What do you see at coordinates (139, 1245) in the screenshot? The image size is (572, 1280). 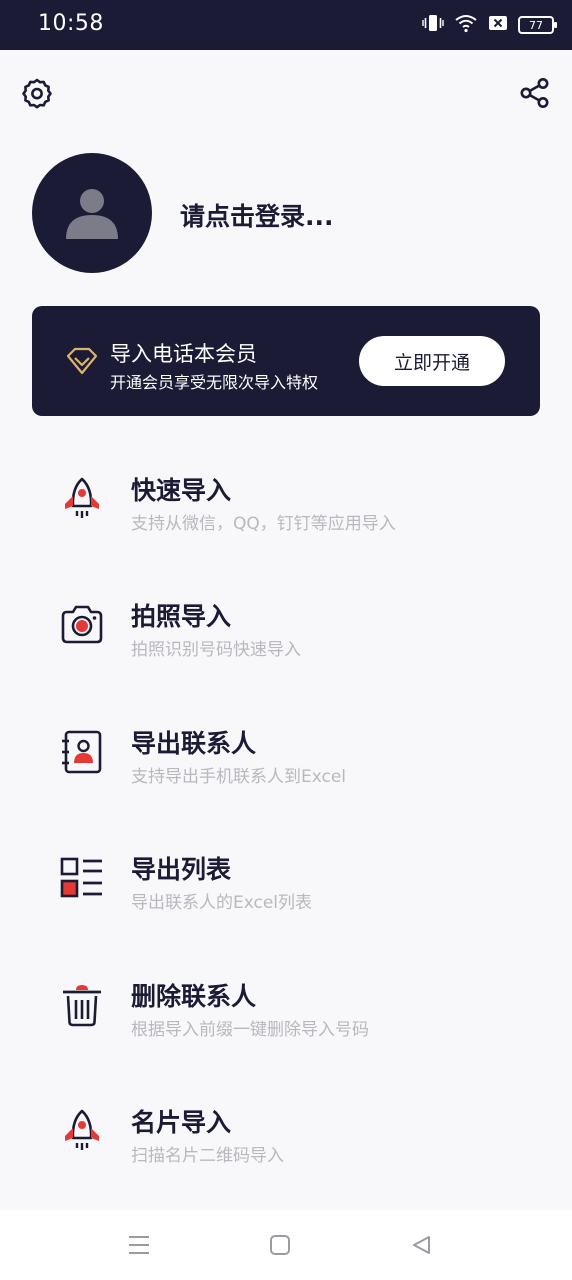 I see `menu-icon` at bounding box center [139, 1245].